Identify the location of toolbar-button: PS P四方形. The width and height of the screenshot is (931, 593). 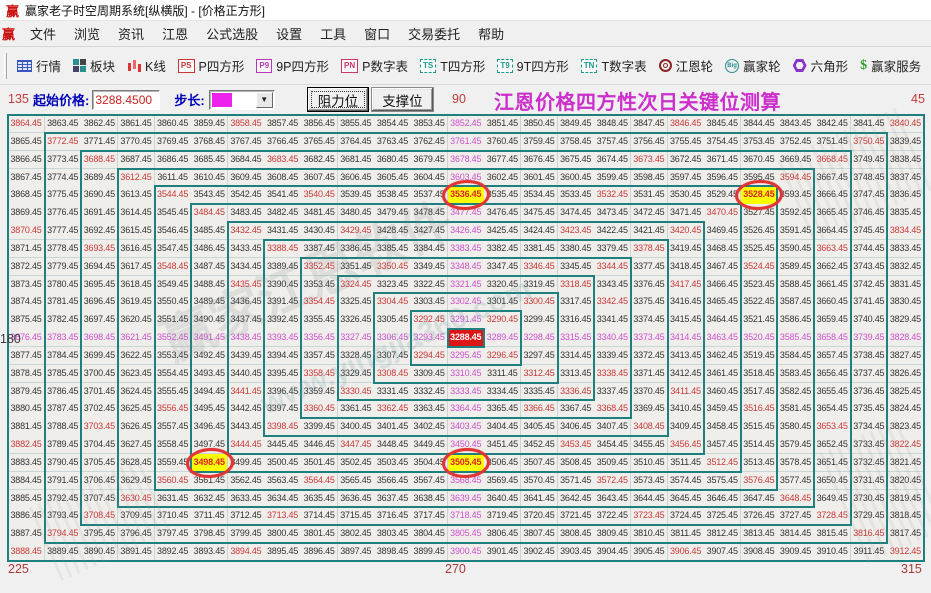
(211, 65).